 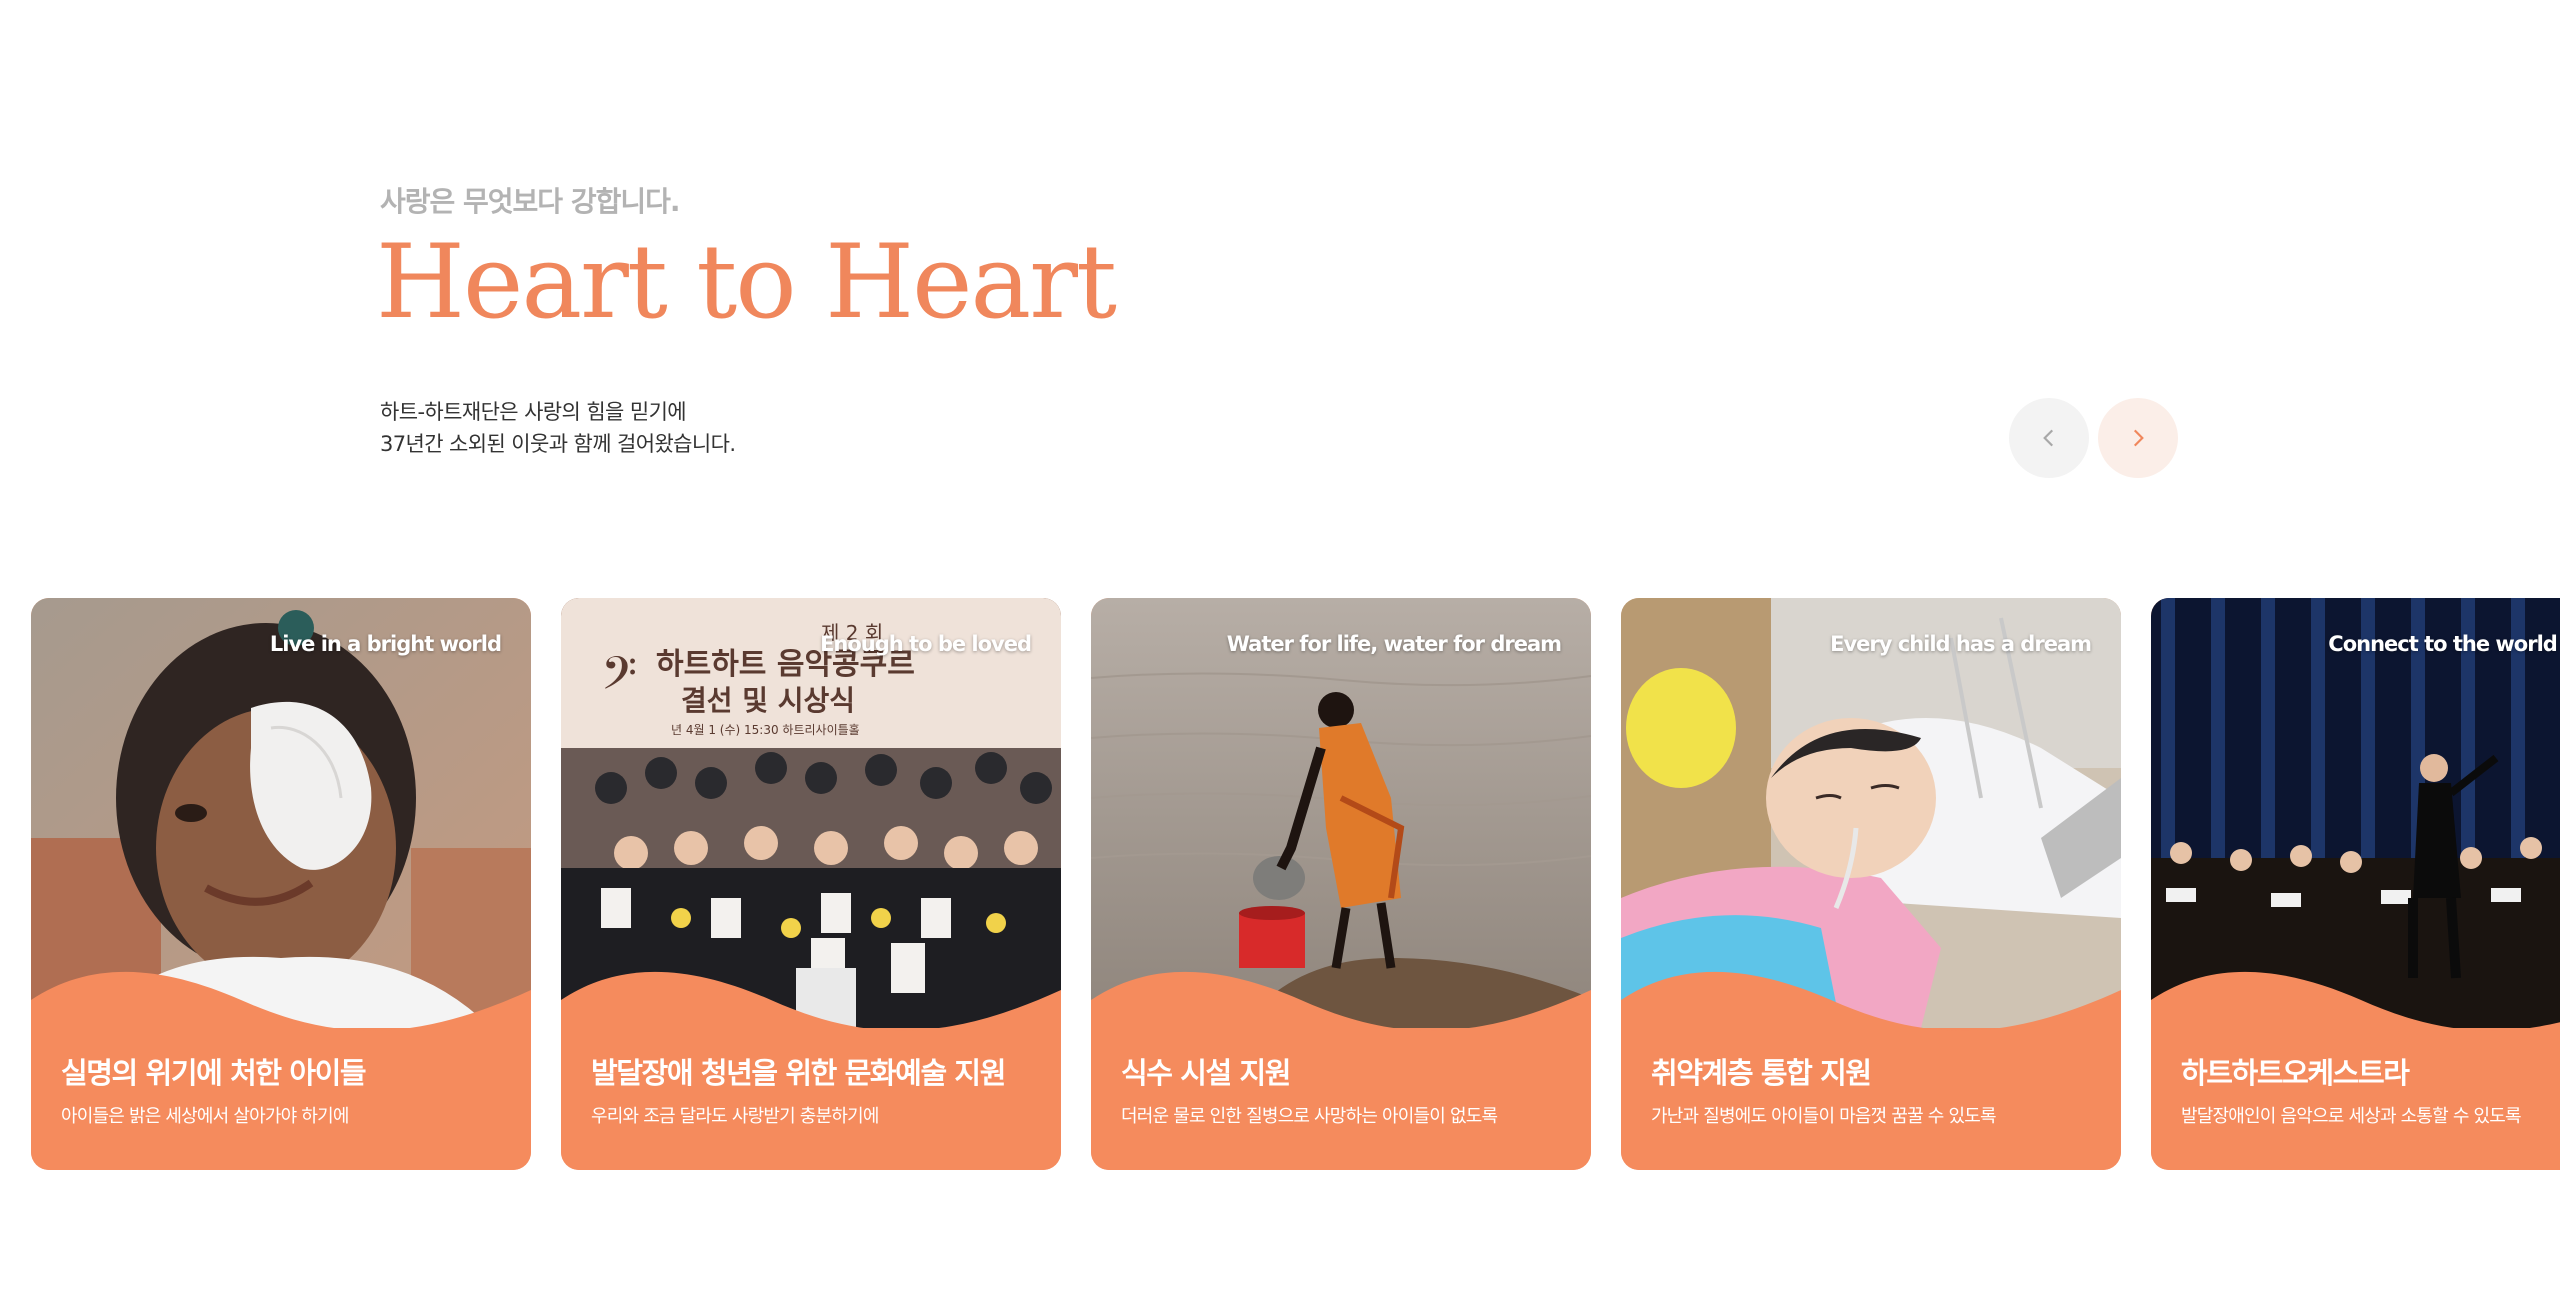 What do you see at coordinates (765, 730) in the screenshot?
I see `banner-line-4: 년 4월 1 (수) 15:30 하트리사이틀홀` at bounding box center [765, 730].